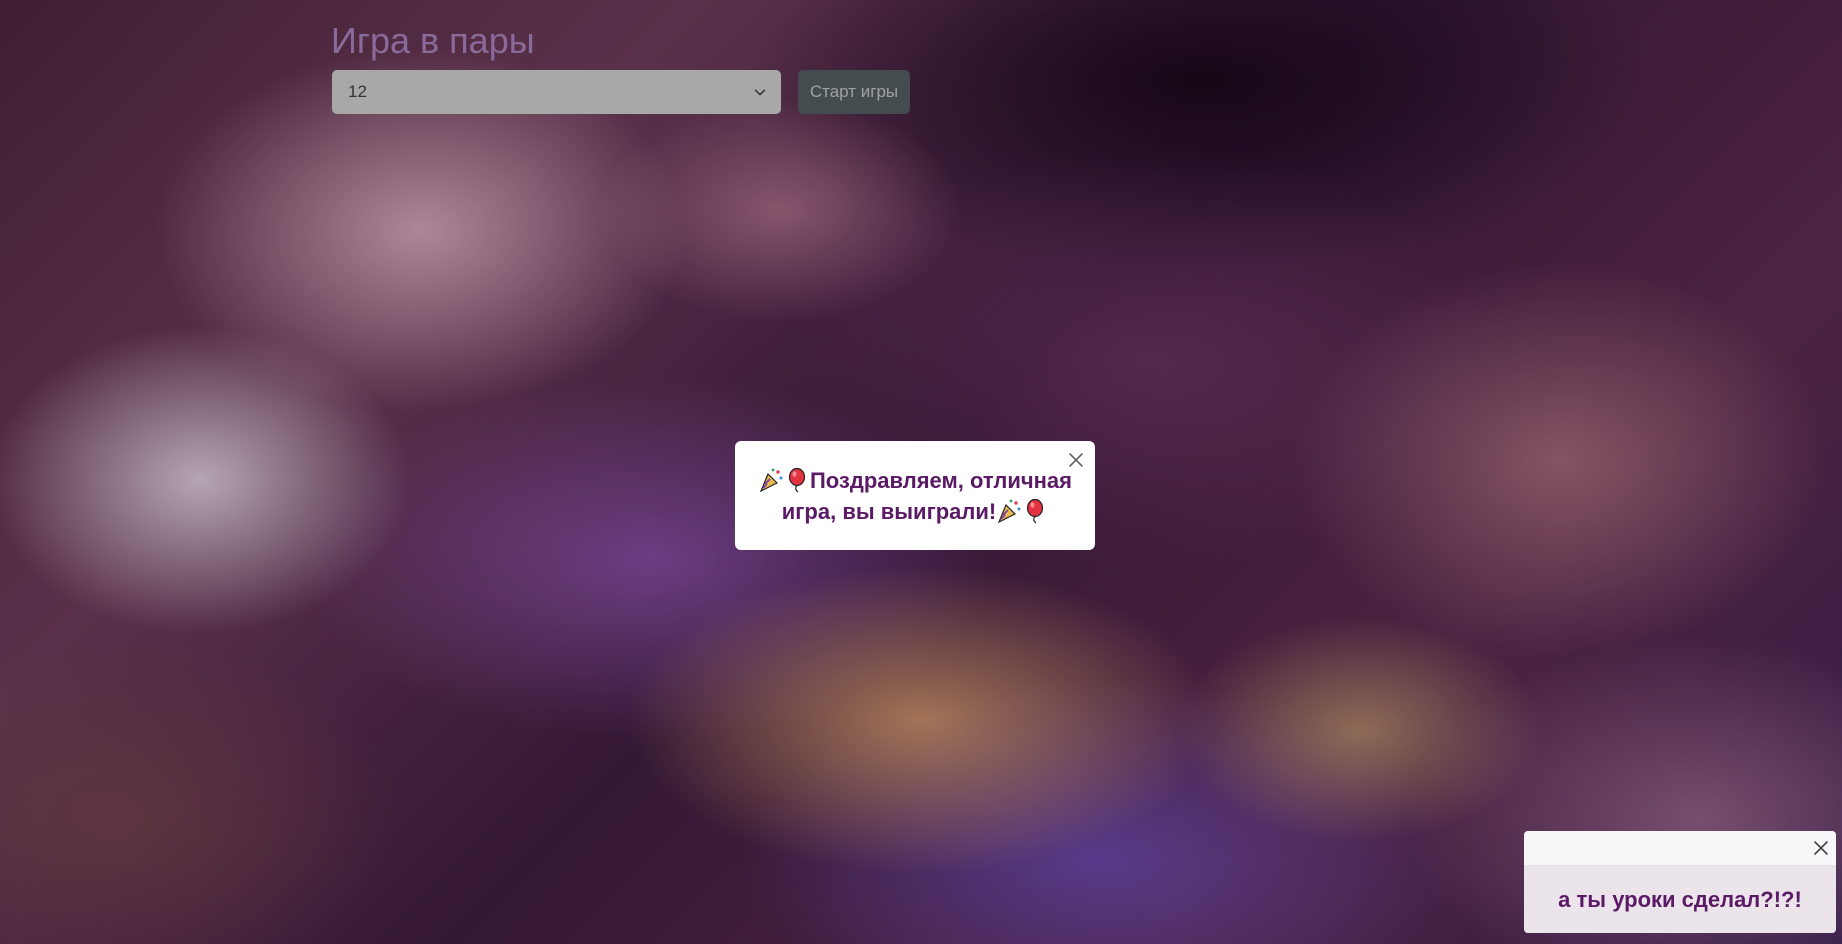 This screenshot has height=944, width=1842. Describe the element at coordinates (556, 92) in the screenshot. I see `pairs-count-select: 12` at that location.